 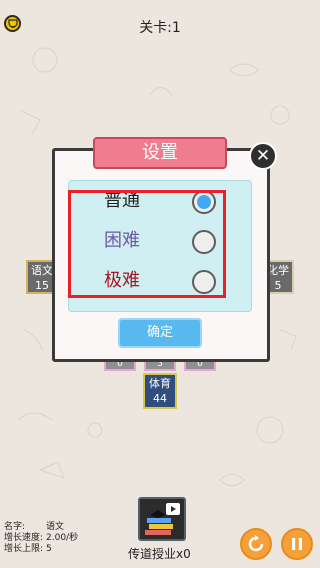 I want to click on pause-button, so click(x=297, y=544).